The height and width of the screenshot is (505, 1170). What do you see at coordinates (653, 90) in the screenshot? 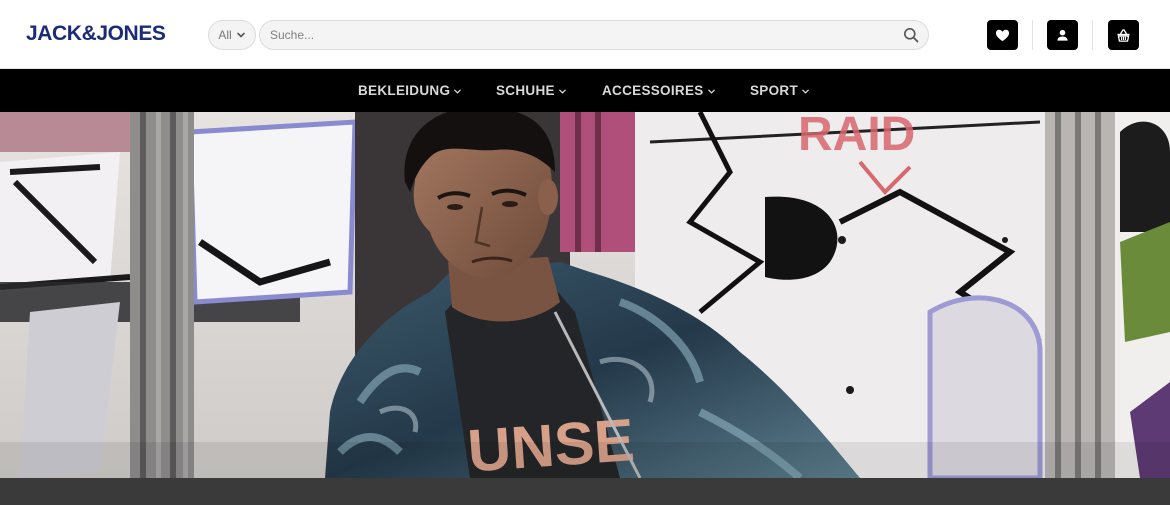
I see `nav-item-label: ACCESSOIRES` at bounding box center [653, 90].